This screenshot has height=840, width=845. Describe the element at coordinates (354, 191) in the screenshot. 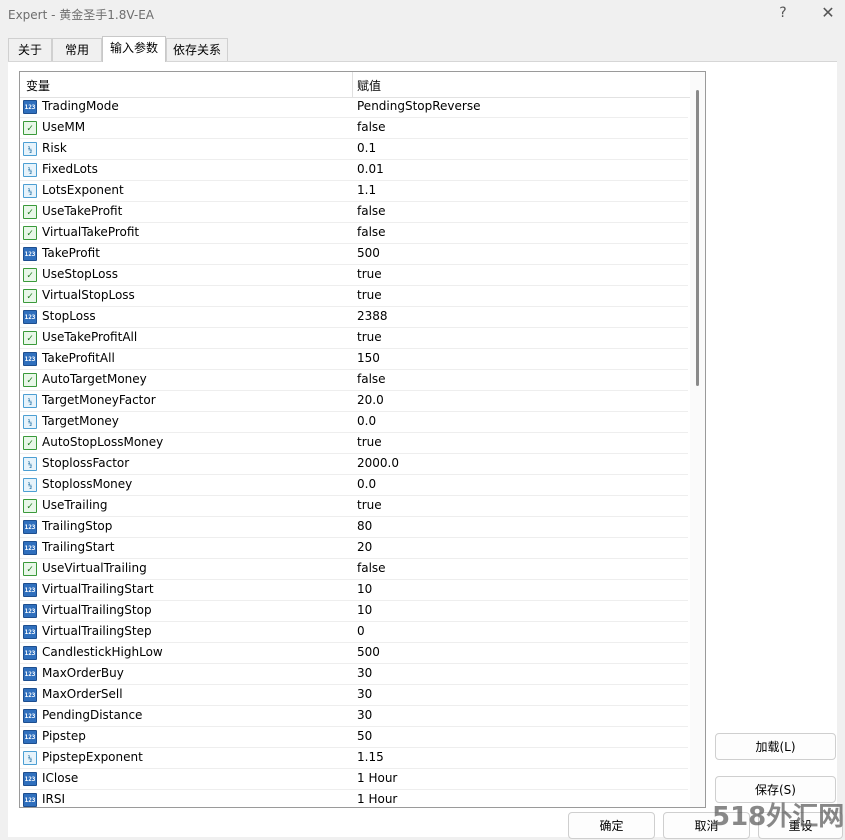

I see `parameter-row: ½ LotsExponent 1.1` at that location.